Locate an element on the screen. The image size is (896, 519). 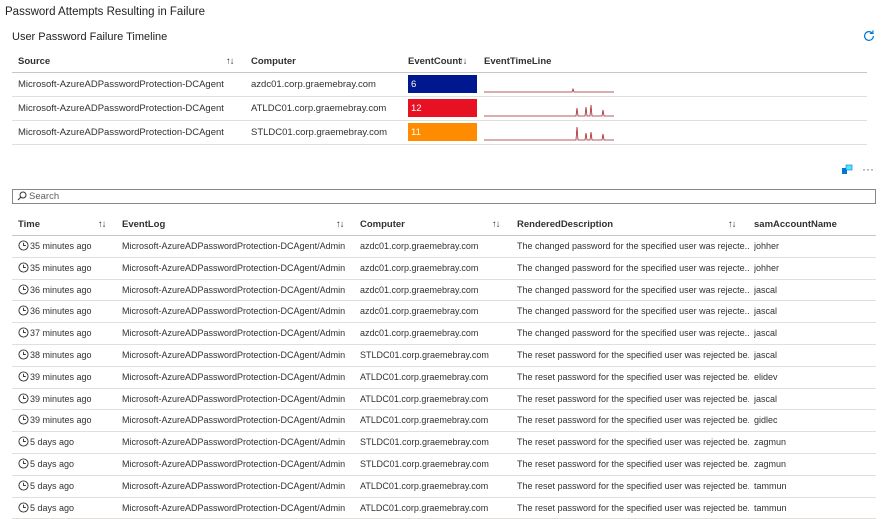
account-cell: gidlec is located at coordinates (766, 420).